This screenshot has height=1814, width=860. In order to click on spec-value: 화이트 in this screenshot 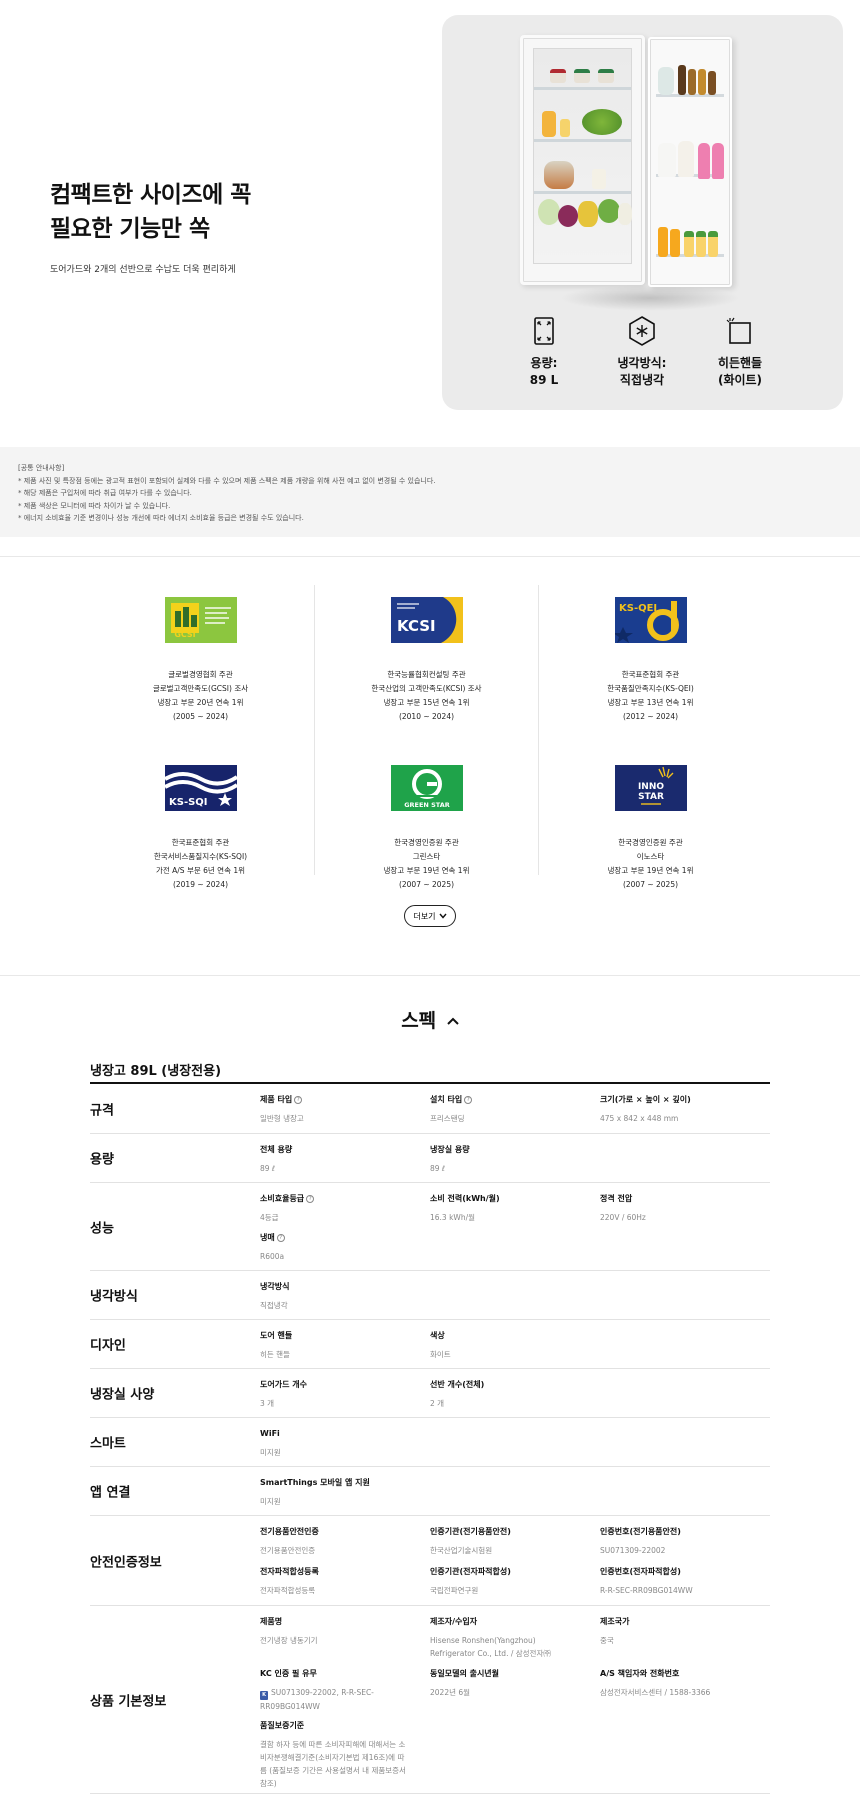, I will do `click(440, 1354)`.